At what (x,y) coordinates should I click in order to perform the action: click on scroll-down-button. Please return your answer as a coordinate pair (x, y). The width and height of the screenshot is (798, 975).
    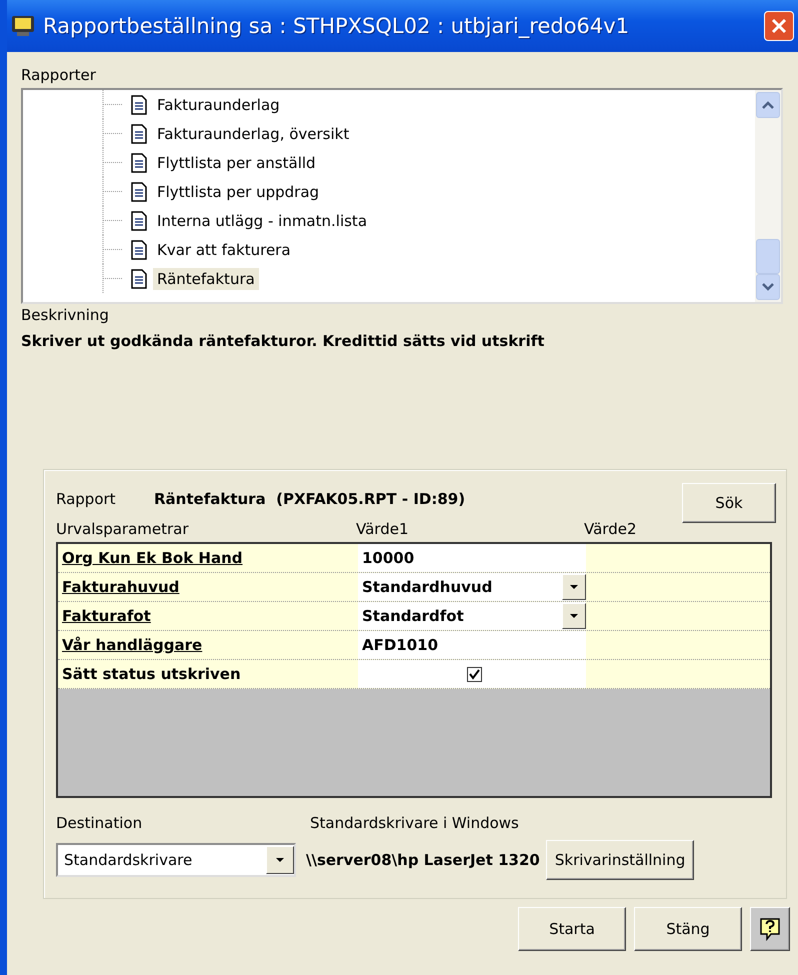
    Looking at the image, I should click on (768, 287).